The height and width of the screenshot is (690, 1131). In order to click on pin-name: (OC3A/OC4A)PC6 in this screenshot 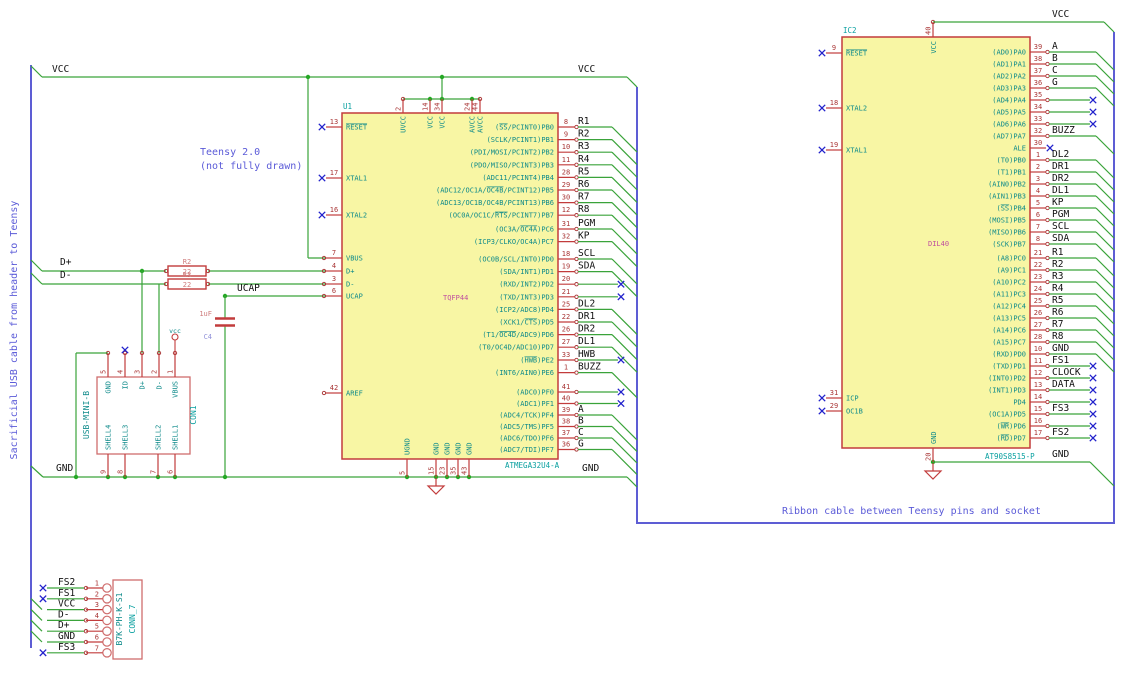, I will do `click(524, 230)`.